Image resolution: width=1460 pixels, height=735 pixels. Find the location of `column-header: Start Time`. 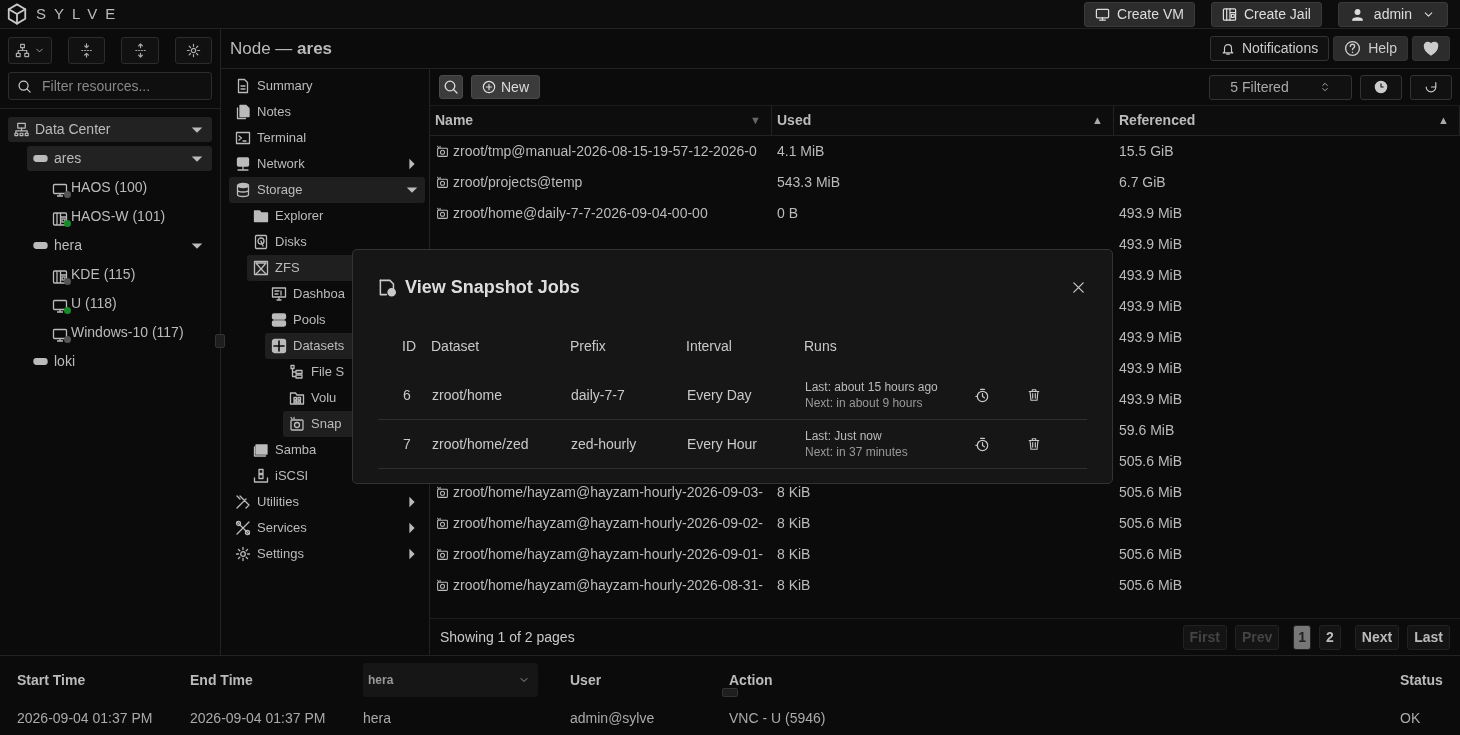

column-header: Start Time is located at coordinates (52, 680).